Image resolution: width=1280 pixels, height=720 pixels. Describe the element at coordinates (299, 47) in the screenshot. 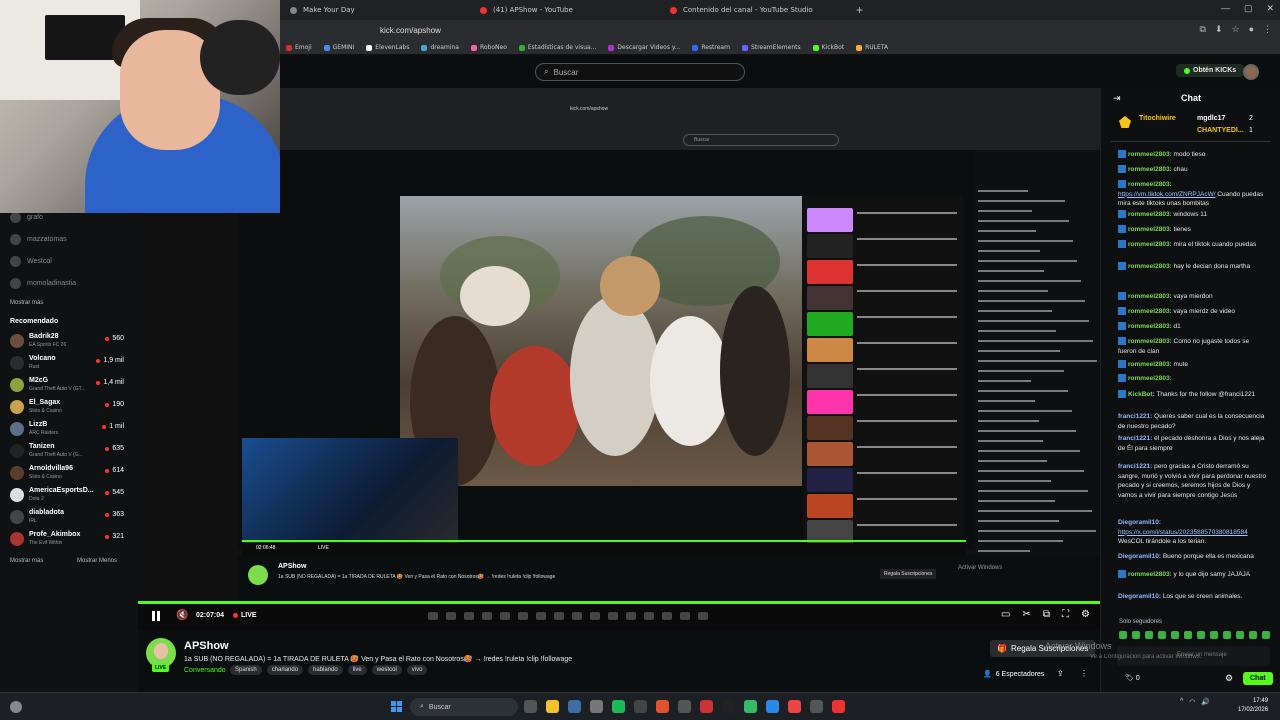

I see `bookmark-item: Emoji` at that location.